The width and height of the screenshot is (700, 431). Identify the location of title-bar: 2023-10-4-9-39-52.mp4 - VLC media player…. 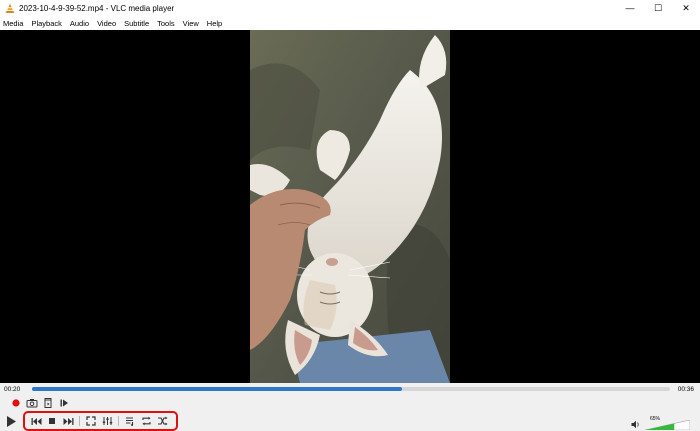
(350, 8).